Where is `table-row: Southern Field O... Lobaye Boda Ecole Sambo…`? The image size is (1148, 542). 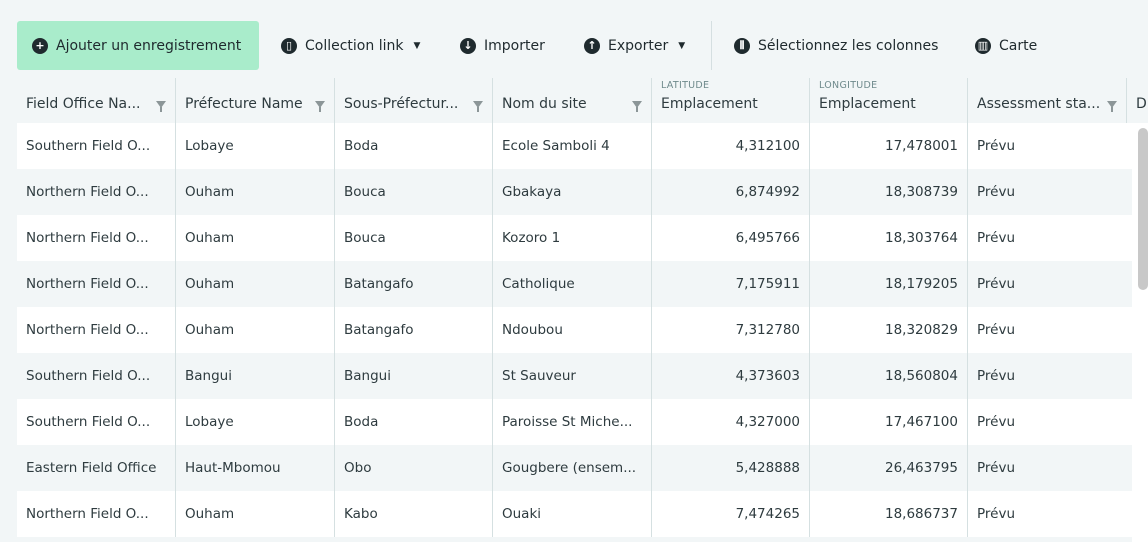 table-row: Southern Field O... Lobaye Boda Ecole Sambo… is located at coordinates (574, 146).